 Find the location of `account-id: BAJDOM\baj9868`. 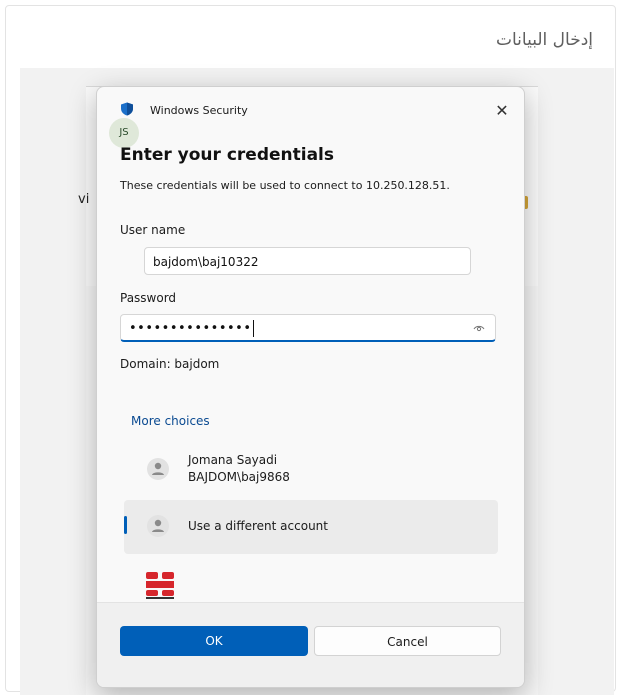

account-id: BAJDOM\baj9868 is located at coordinates (239, 477).